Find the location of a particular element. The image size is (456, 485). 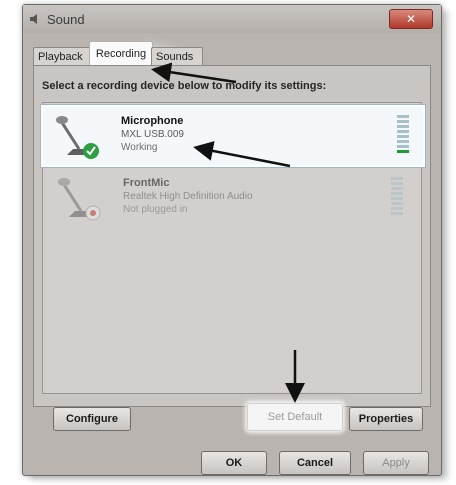

cancel-button: Cancel is located at coordinates (315, 463).